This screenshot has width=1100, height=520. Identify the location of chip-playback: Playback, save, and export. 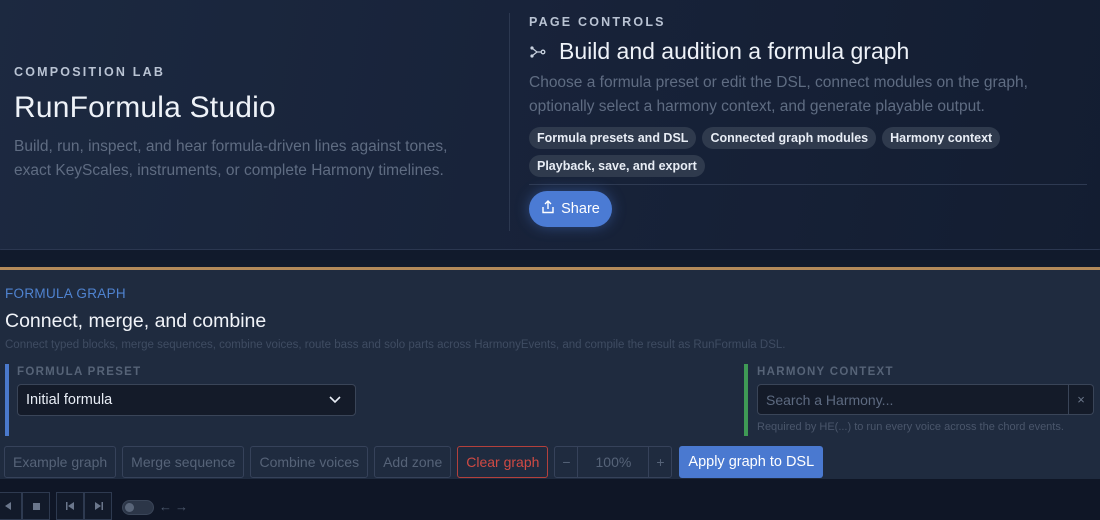
(617, 166).